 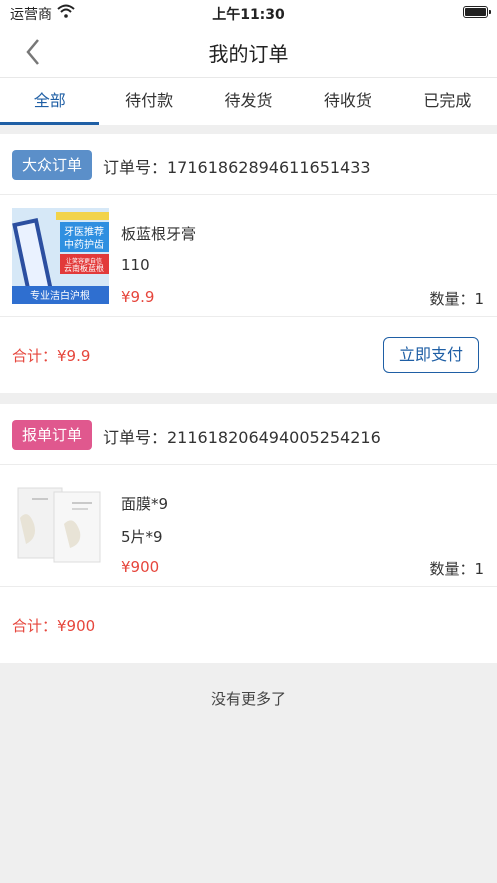 What do you see at coordinates (248, 526) in the screenshot?
I see `product-row: 面膜*9 5片*9 ¥900 数量：1` at bounding box center [248, 526].